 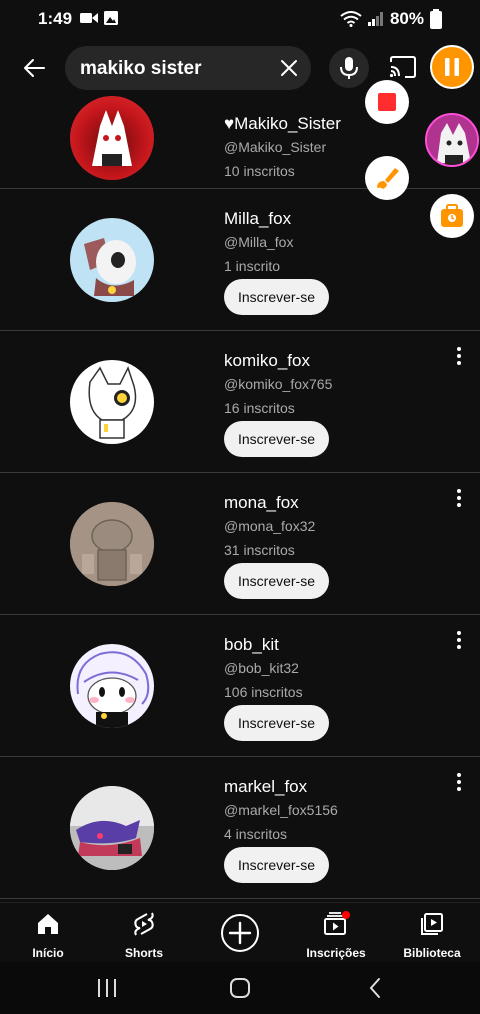 I want to click on subscriptions-icon, so click(x=337, y=923).